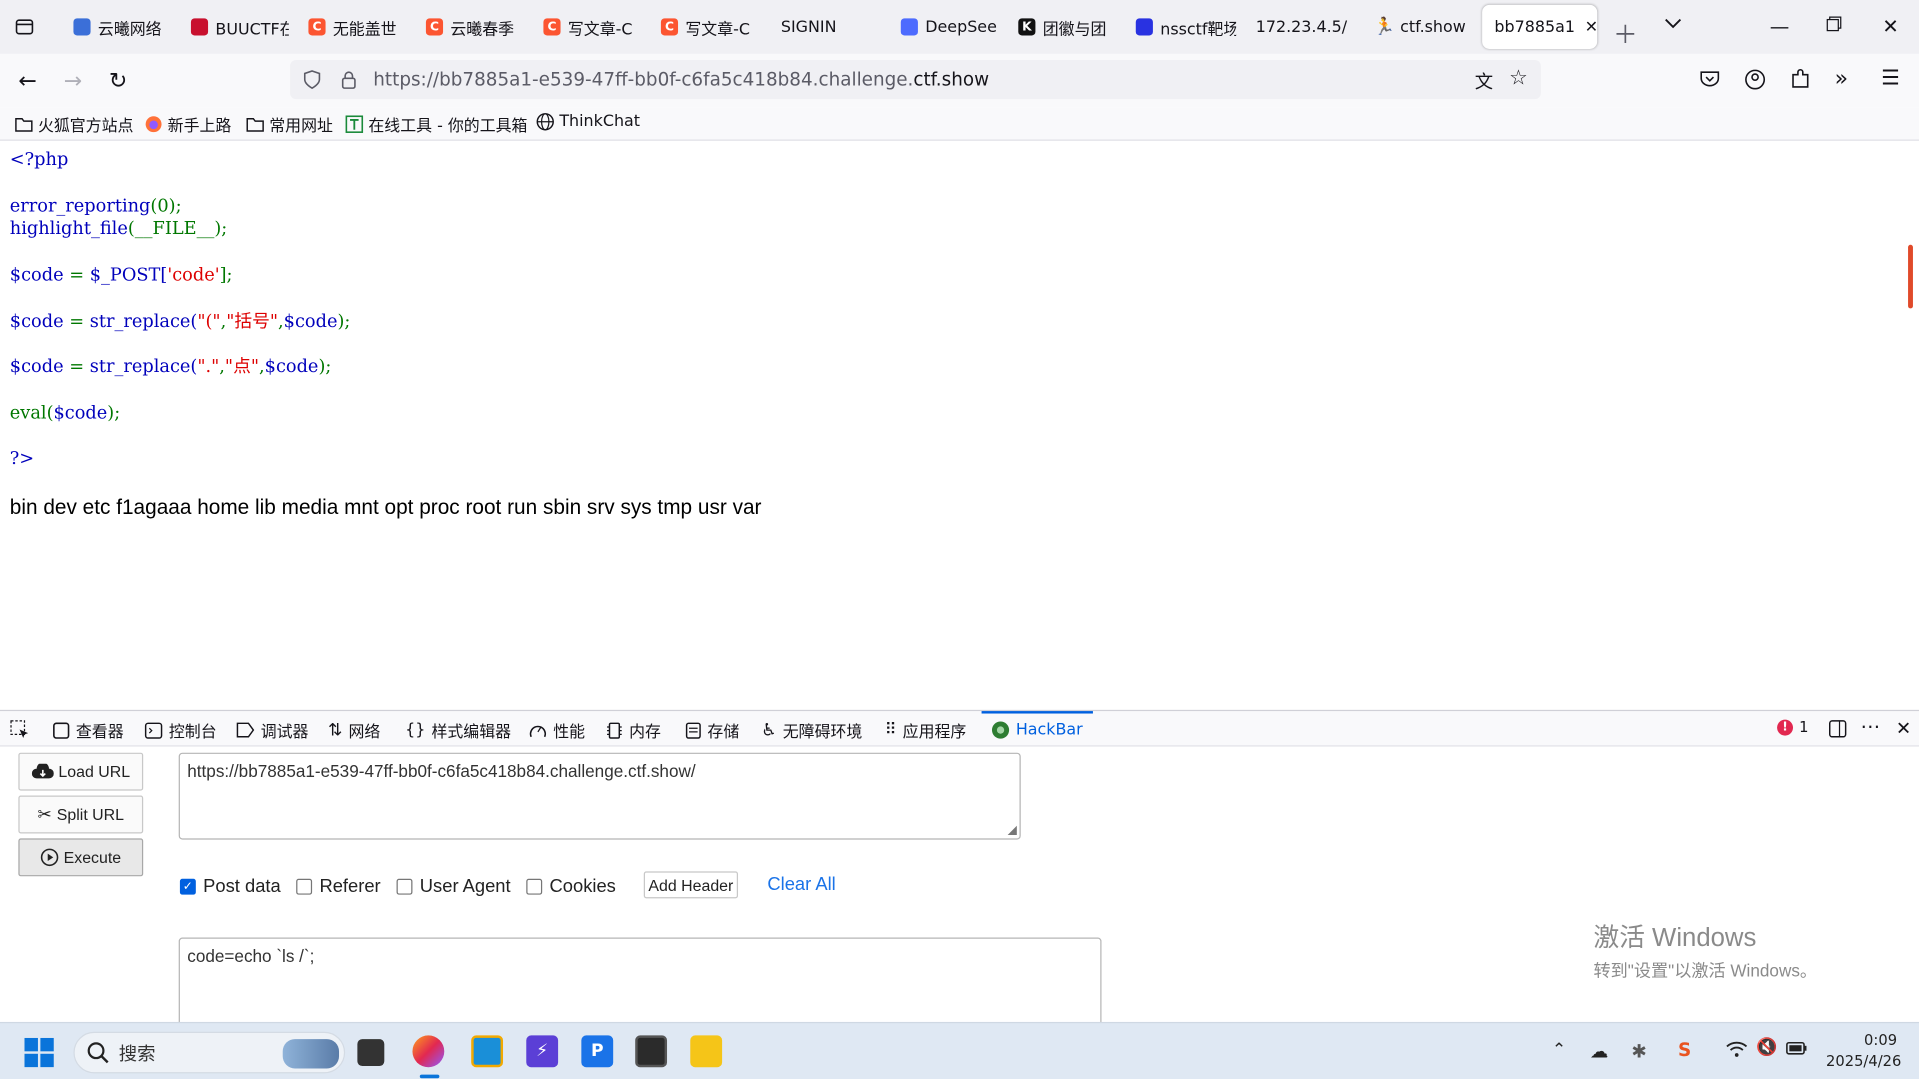 The image size is (1919, 1079). Describe the element at coordinates (20, 730) in the screenshot. I see `element-picker-icon` at that location.